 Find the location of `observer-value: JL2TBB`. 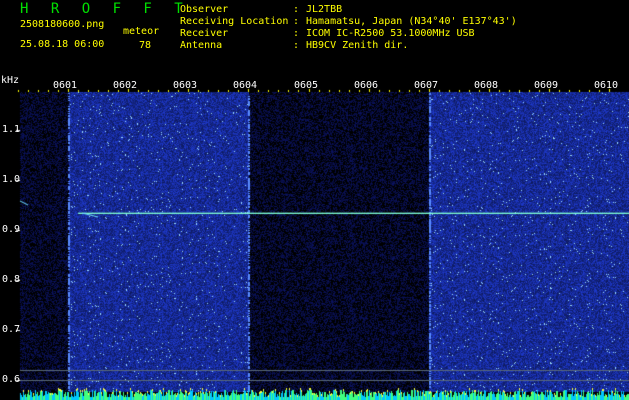

observer-value: JL2TBB is located at coordinates (324, 9).